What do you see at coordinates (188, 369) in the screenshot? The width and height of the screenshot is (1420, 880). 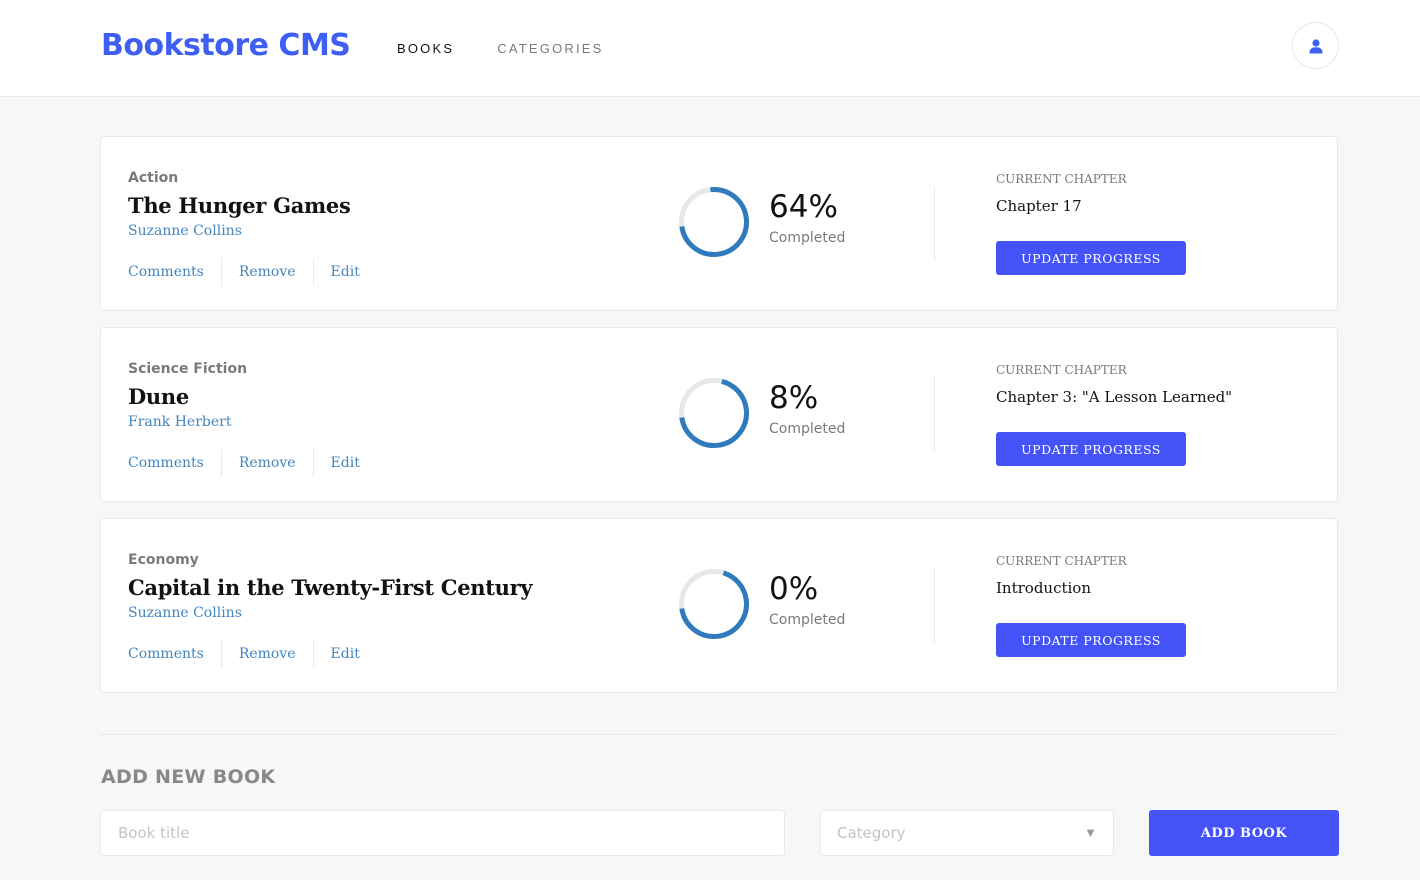 I see `book-genre: Science Fiction` at bounding box center [188, 369].